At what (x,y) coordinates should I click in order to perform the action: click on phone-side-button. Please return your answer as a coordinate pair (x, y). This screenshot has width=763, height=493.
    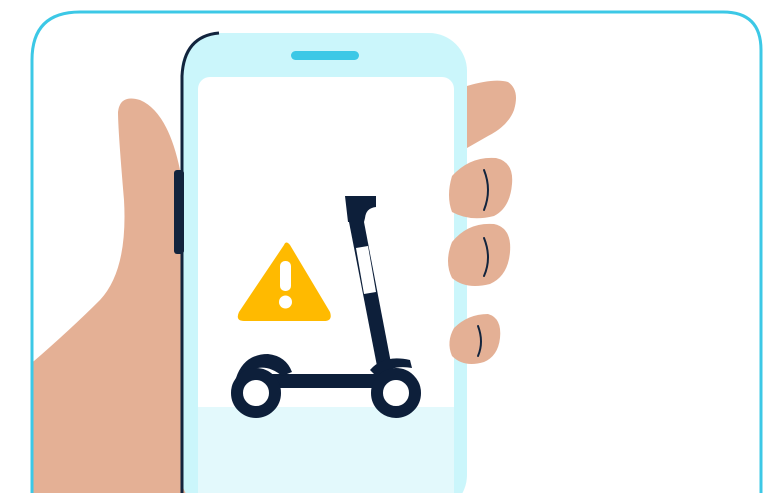
    Looking at the image, I should click on (179, 212).